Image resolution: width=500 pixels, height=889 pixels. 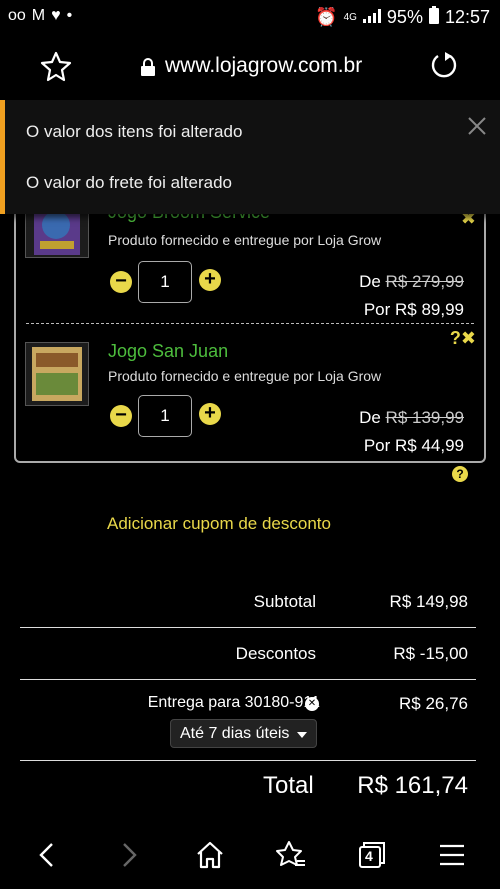 What do you see at coordinates (248, 604) in the screenshot?
I see `subtotal-row: Subtotal R$ 149,98` at bounding box center [248, 604].